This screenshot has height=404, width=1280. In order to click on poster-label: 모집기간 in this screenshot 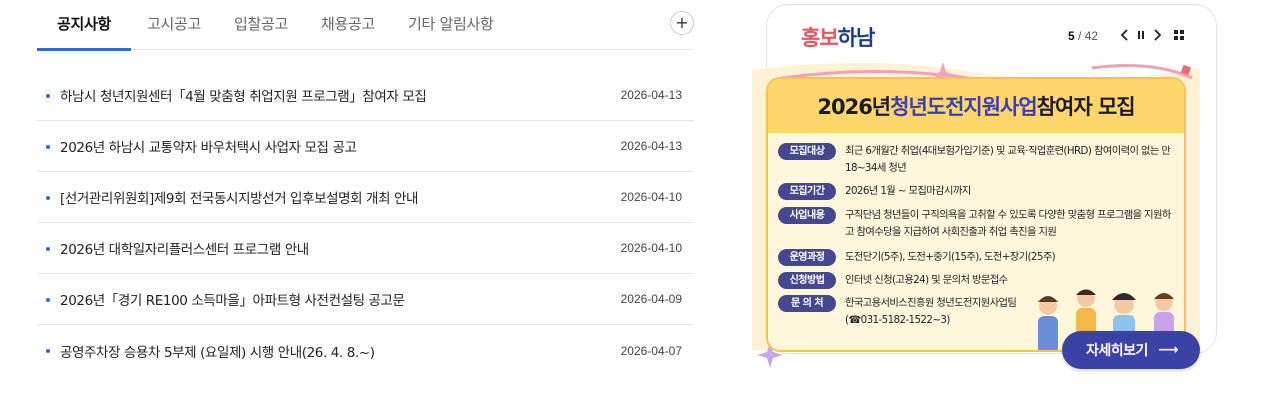, I will do `click(807, 191)`.